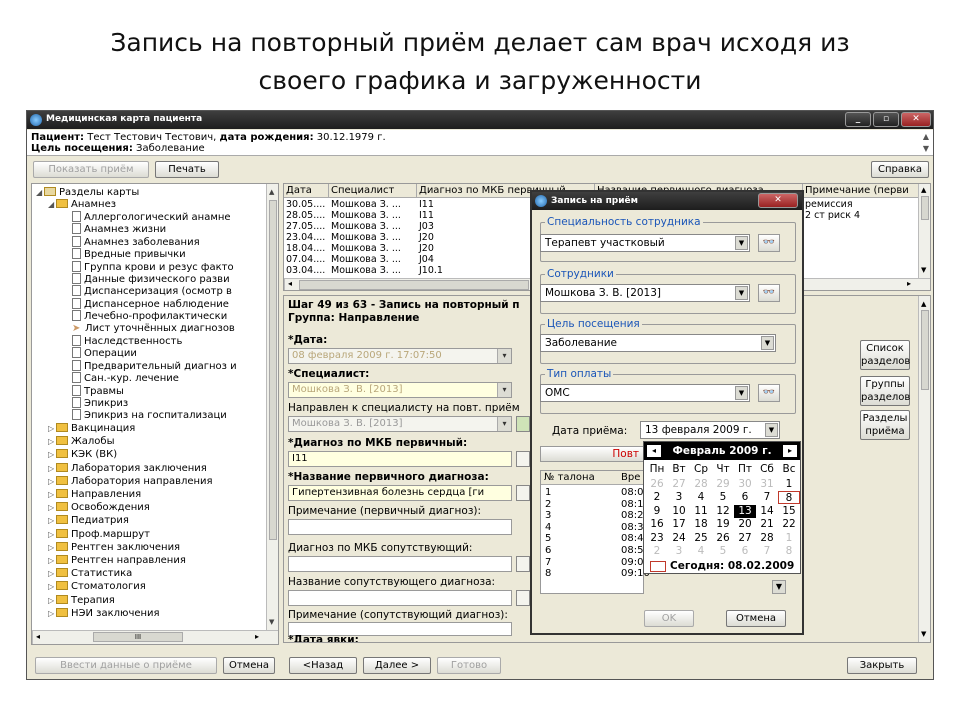  What do you see at coordinates (38, 636) in the screenshot?
I see `scroll-left-icon: ◂` at bounding box center [38, 636].